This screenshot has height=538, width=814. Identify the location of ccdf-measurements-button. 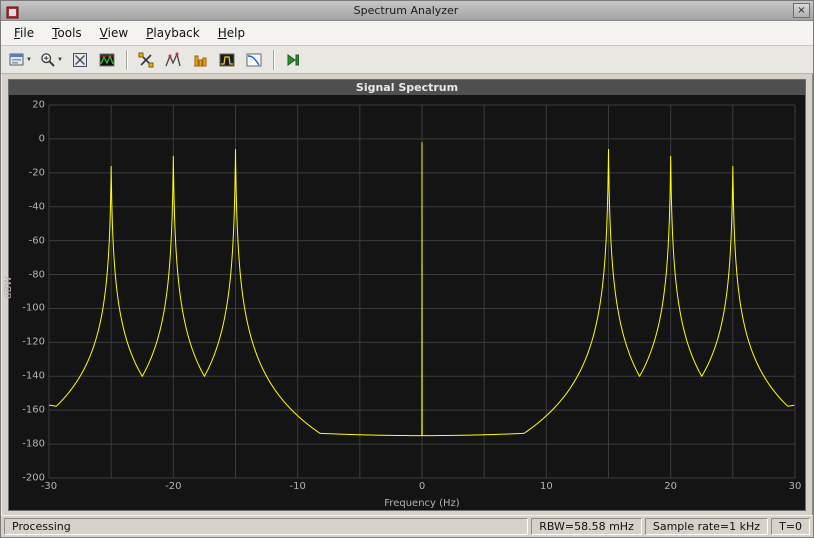
(254, 59).